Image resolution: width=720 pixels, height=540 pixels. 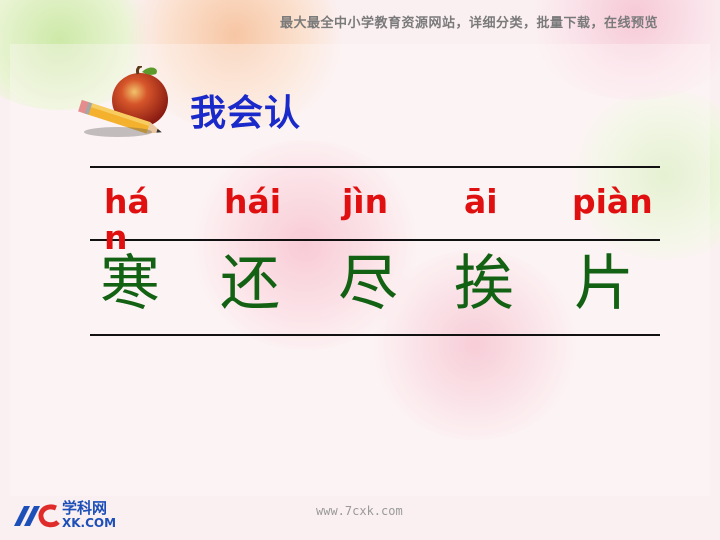 I want to click on brand-logo-bottom-text: XK.COM, so click(x=89, y=523).